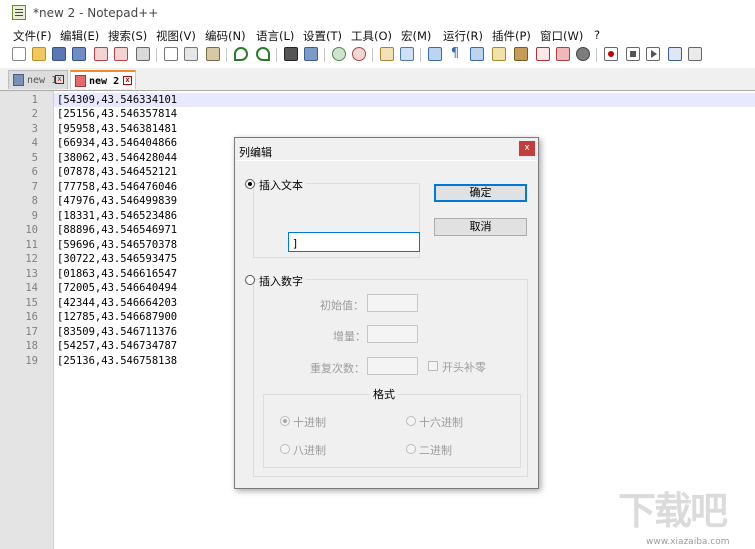 This screenshot has width=755, height=549. What do you see at coordinates (117, 172) in the screenshot?
I see `code-line: [07878,43.546452121` at bounding box center [117, 172].